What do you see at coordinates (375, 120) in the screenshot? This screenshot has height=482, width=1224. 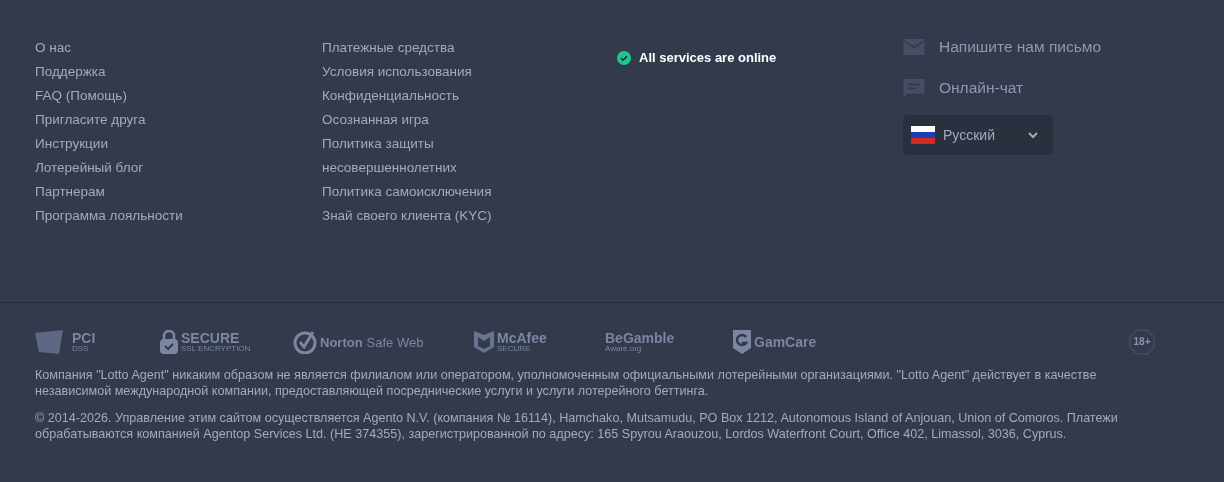 I see `footer-link: Осознанная игра` at bounding box center [375, 120].